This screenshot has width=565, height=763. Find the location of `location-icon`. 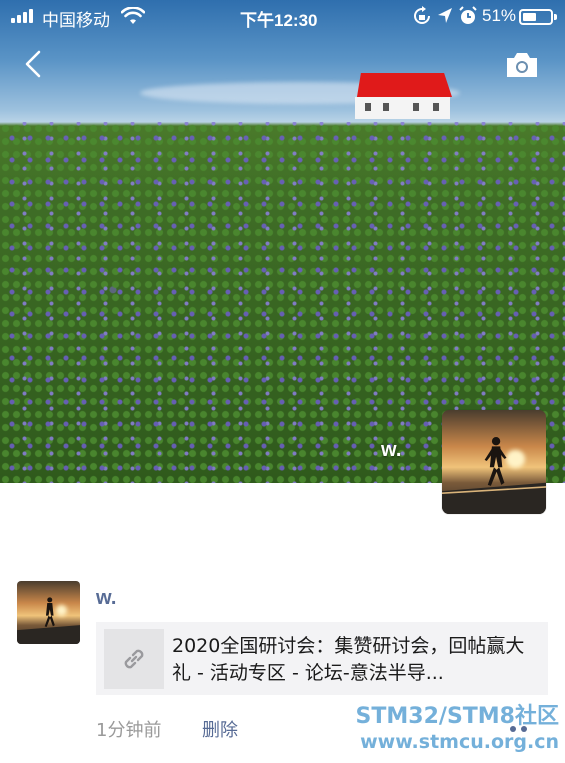

location-icon is located at coordinates (445, 15).